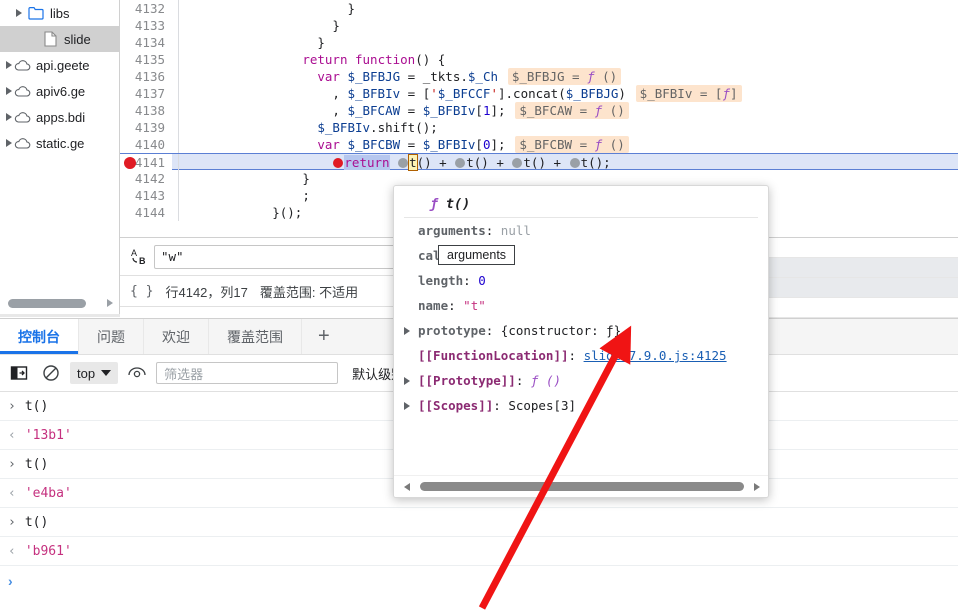  Describe the element at coordinates (255, 336) in the screenshot. I see `tab-3: 覆盖范围` at that location.